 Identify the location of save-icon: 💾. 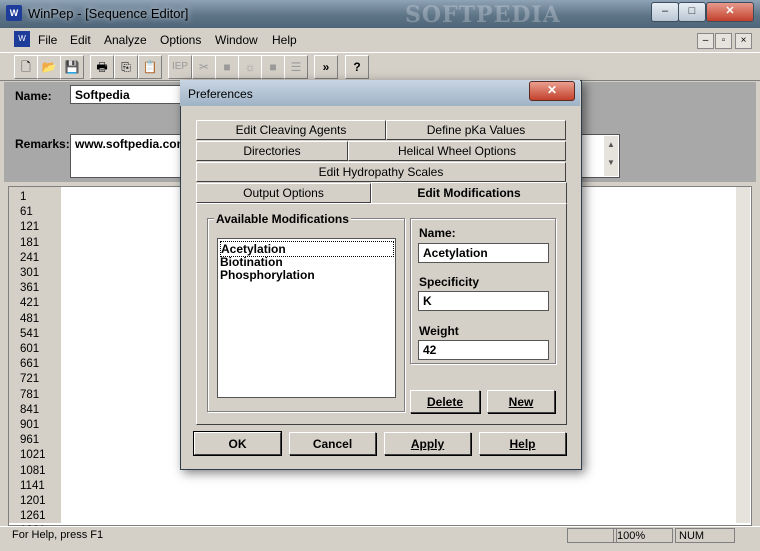
(72, 67).